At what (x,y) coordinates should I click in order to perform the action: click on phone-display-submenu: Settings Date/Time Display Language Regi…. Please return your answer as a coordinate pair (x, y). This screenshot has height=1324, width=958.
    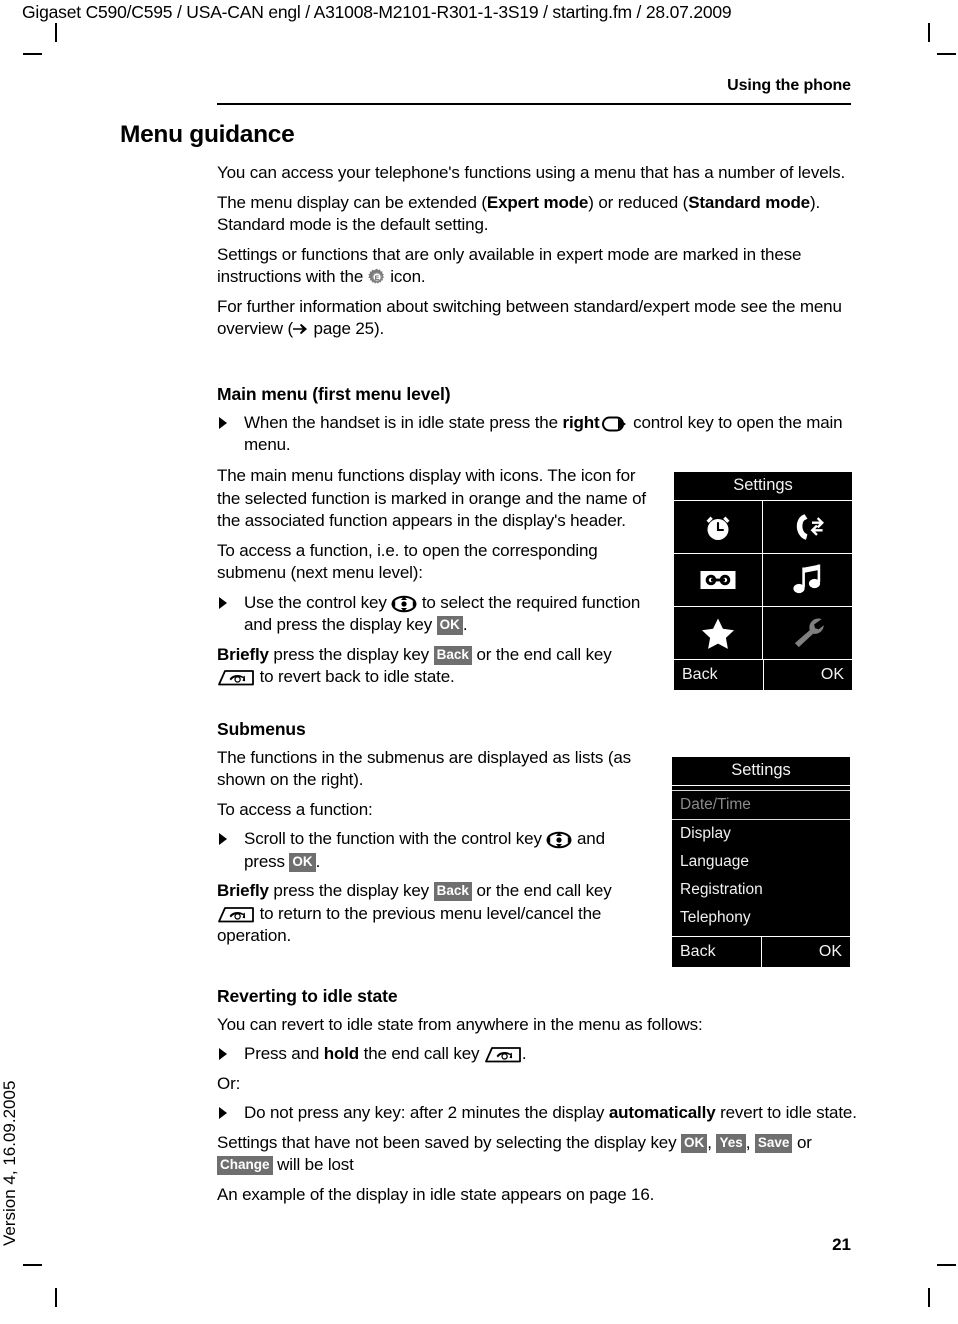
    Looking at the image, I should click on (761, 862).